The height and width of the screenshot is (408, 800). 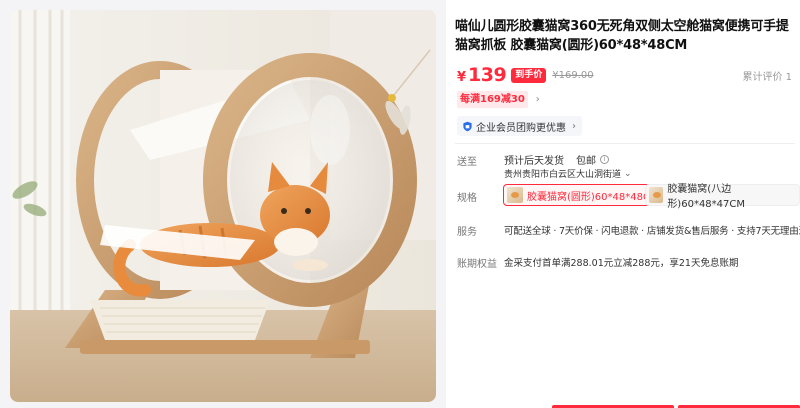 I want to click on shipping-label: 送至, so click(x=467, y=162).